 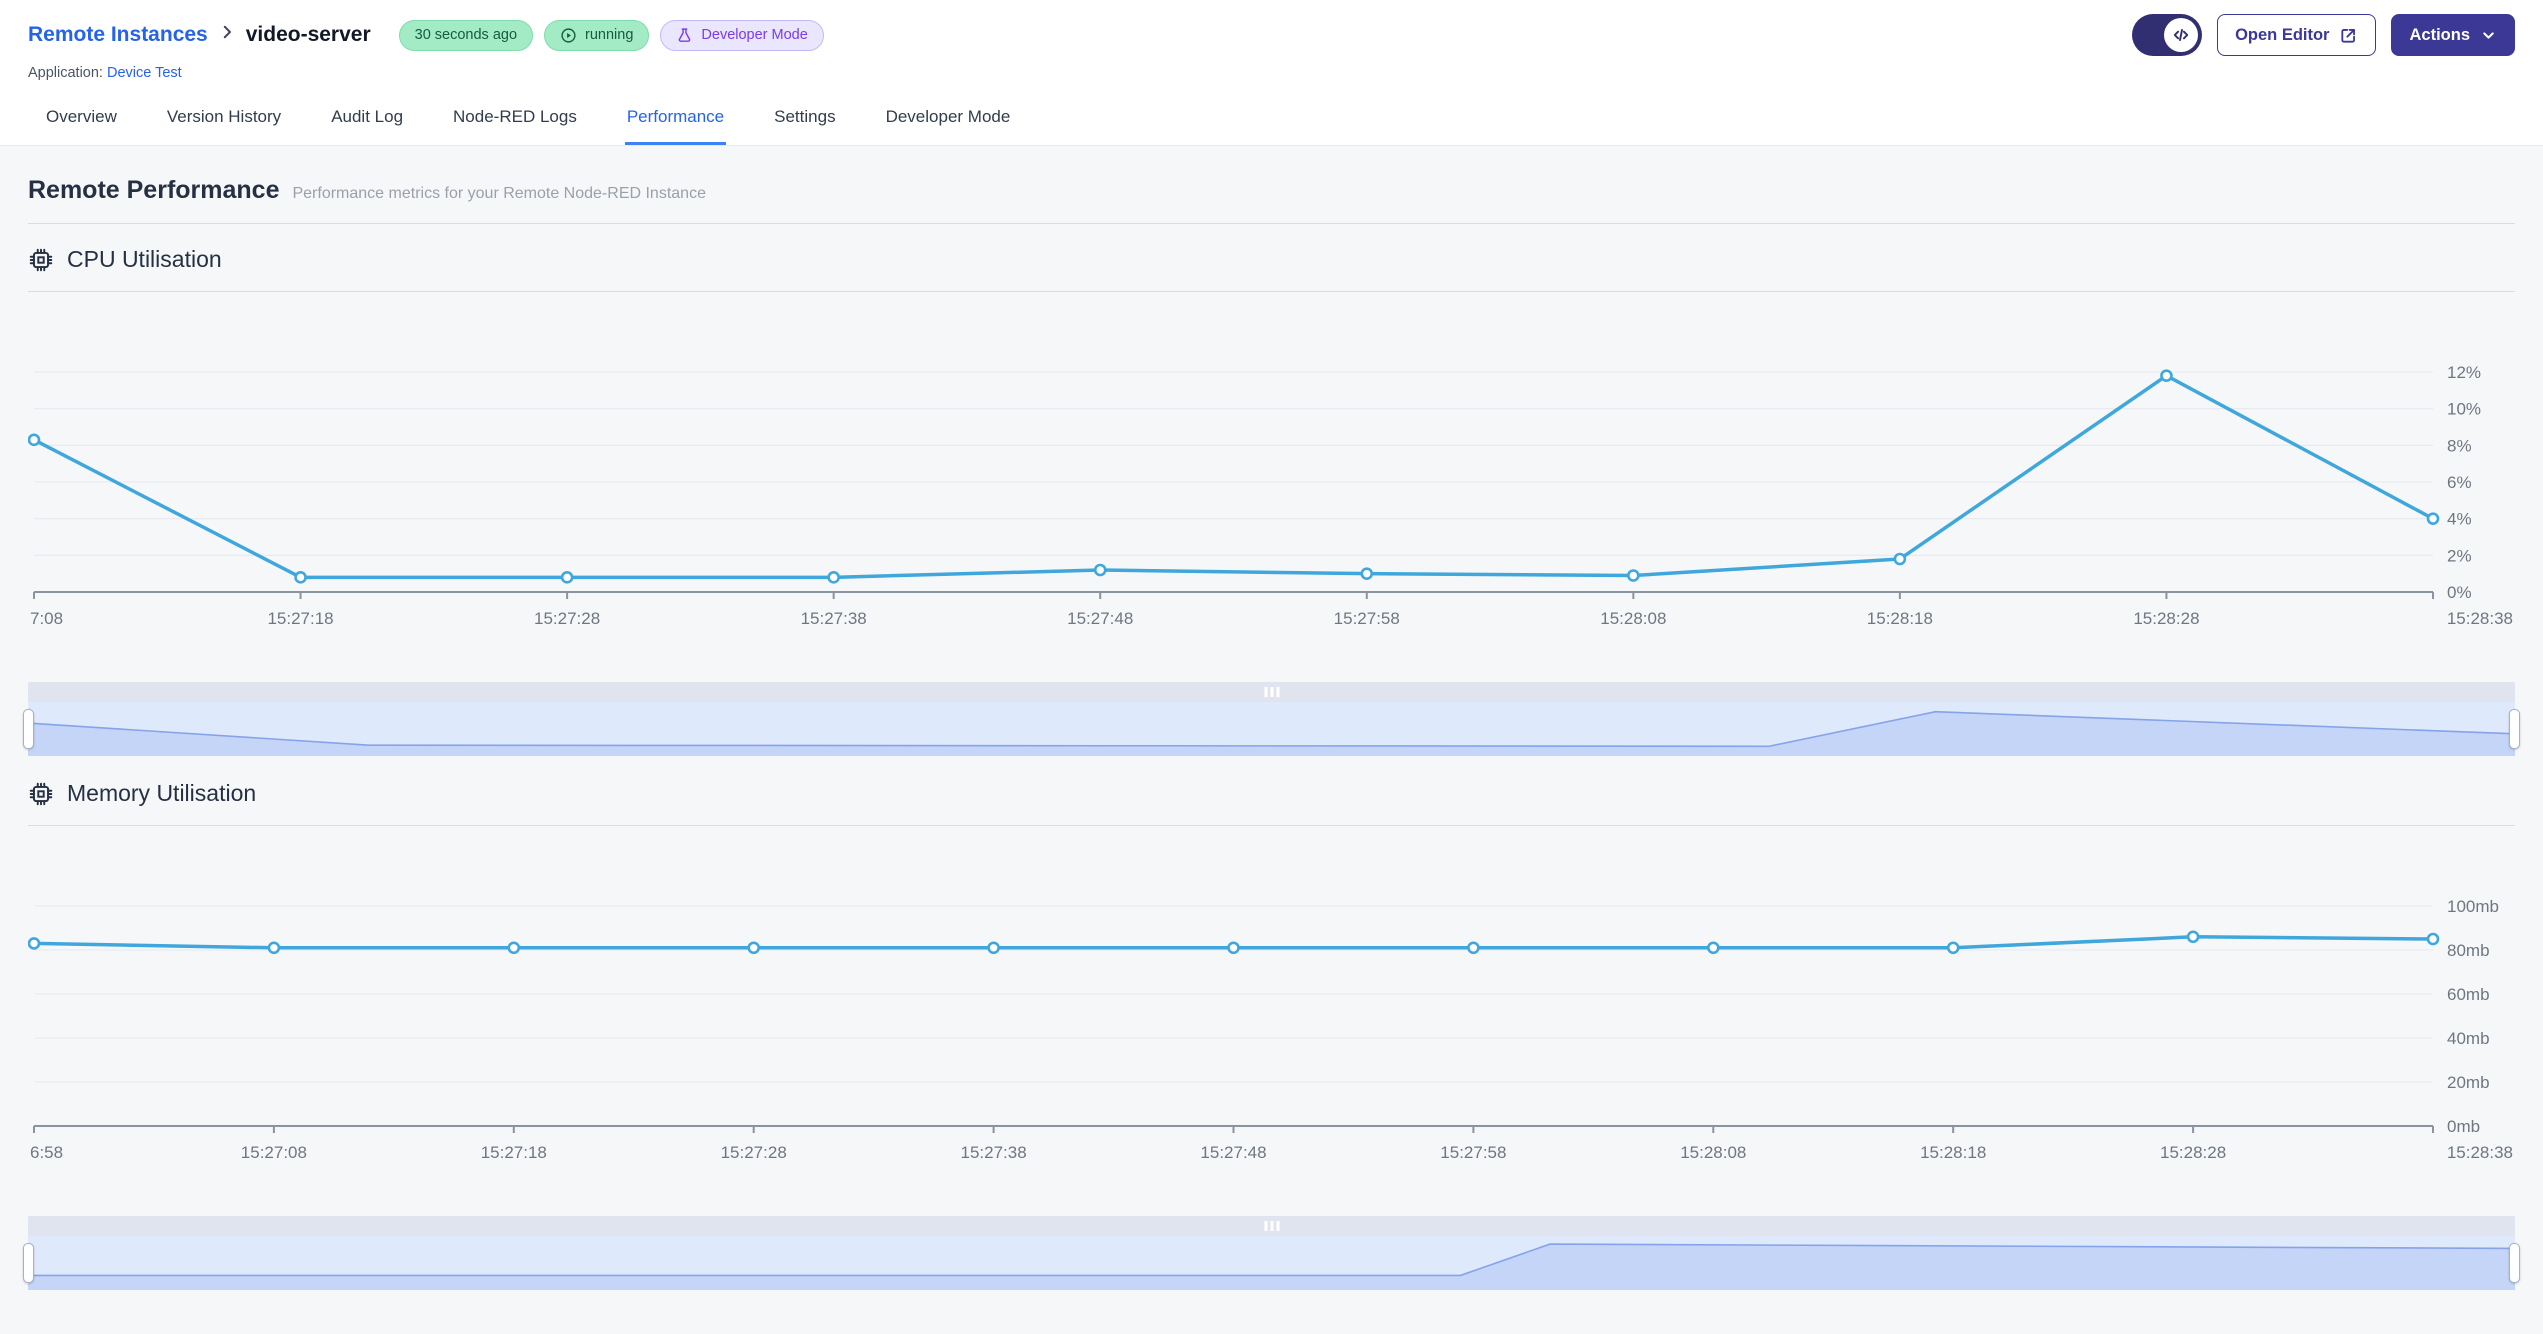 What do you see at coordinates (46, 618) in the screenshot?
I see `svg-text: 7:08` at bounding box center [46, 618].